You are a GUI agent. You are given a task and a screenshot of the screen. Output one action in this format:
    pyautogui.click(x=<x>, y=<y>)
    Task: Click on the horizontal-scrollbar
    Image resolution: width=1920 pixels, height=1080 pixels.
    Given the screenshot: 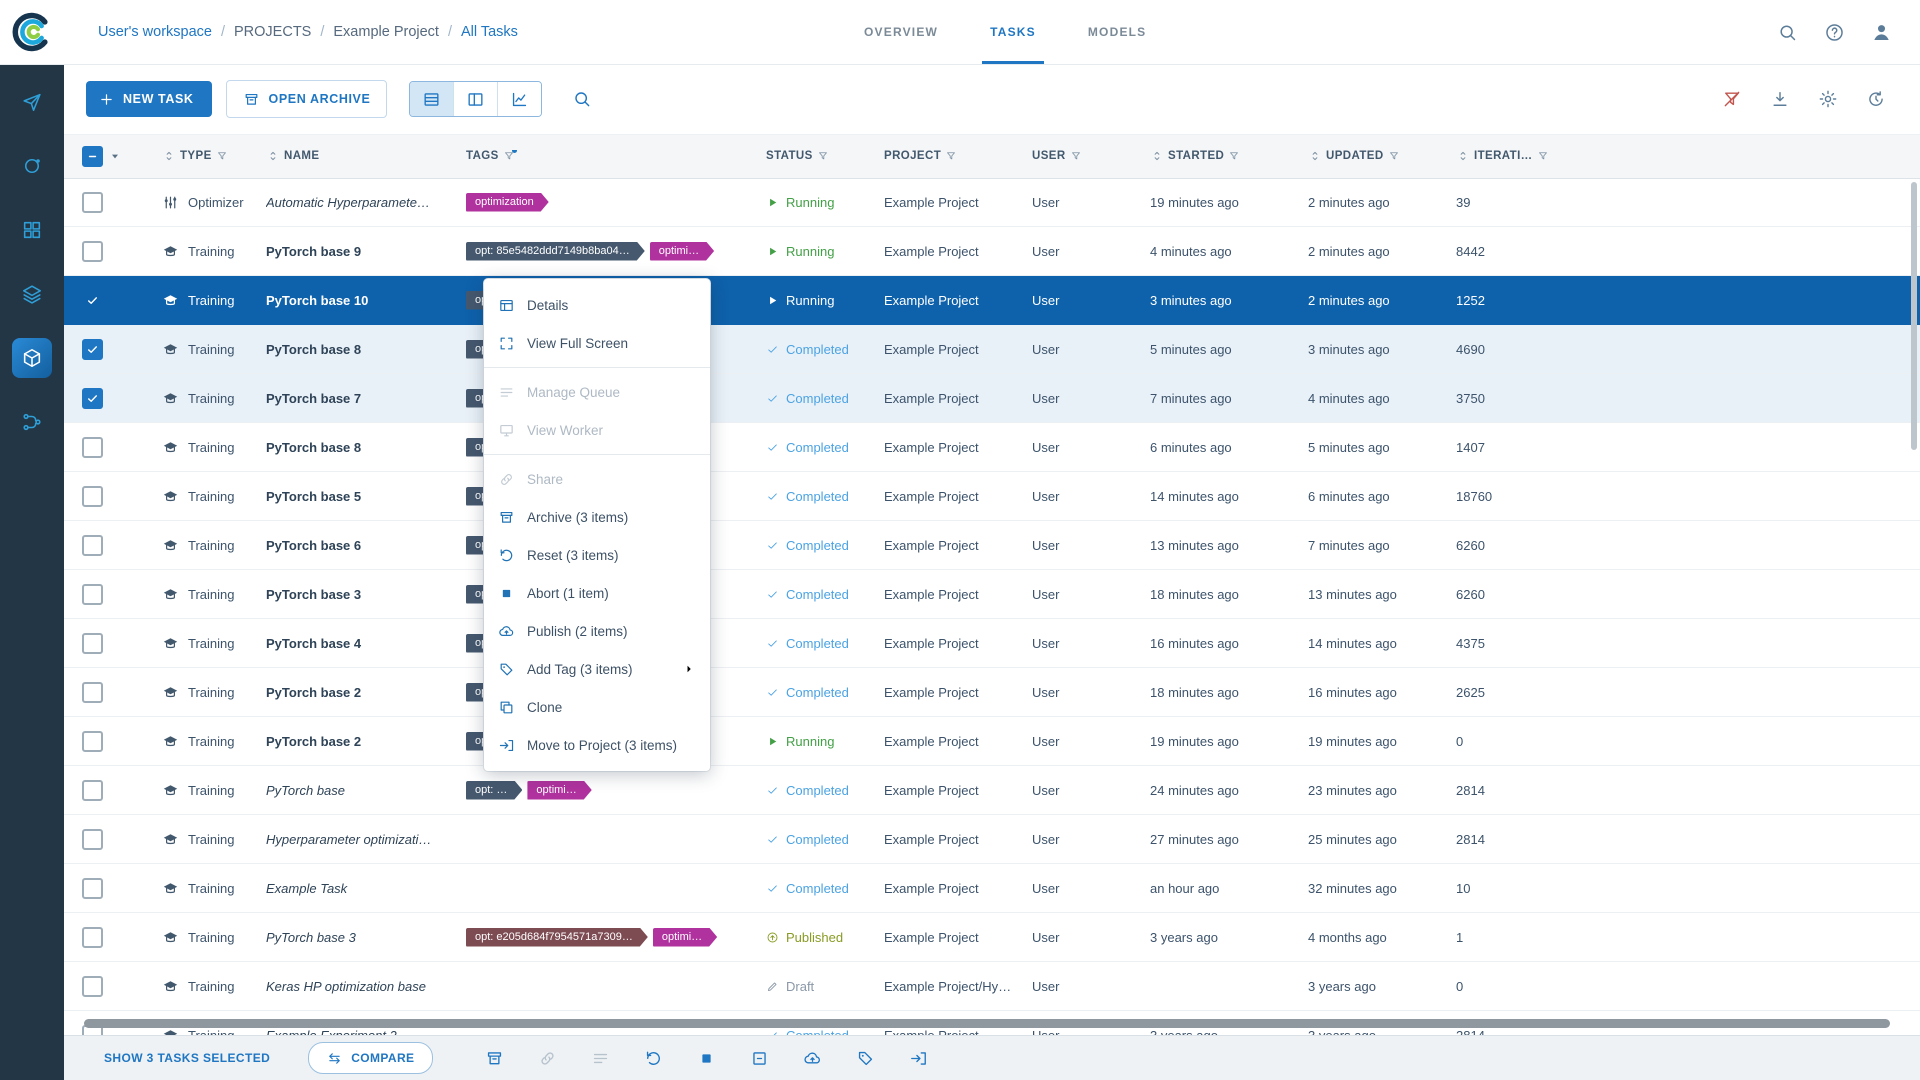 What is the action you would take?
    pyautogui.click(x=987, y=1023)
    